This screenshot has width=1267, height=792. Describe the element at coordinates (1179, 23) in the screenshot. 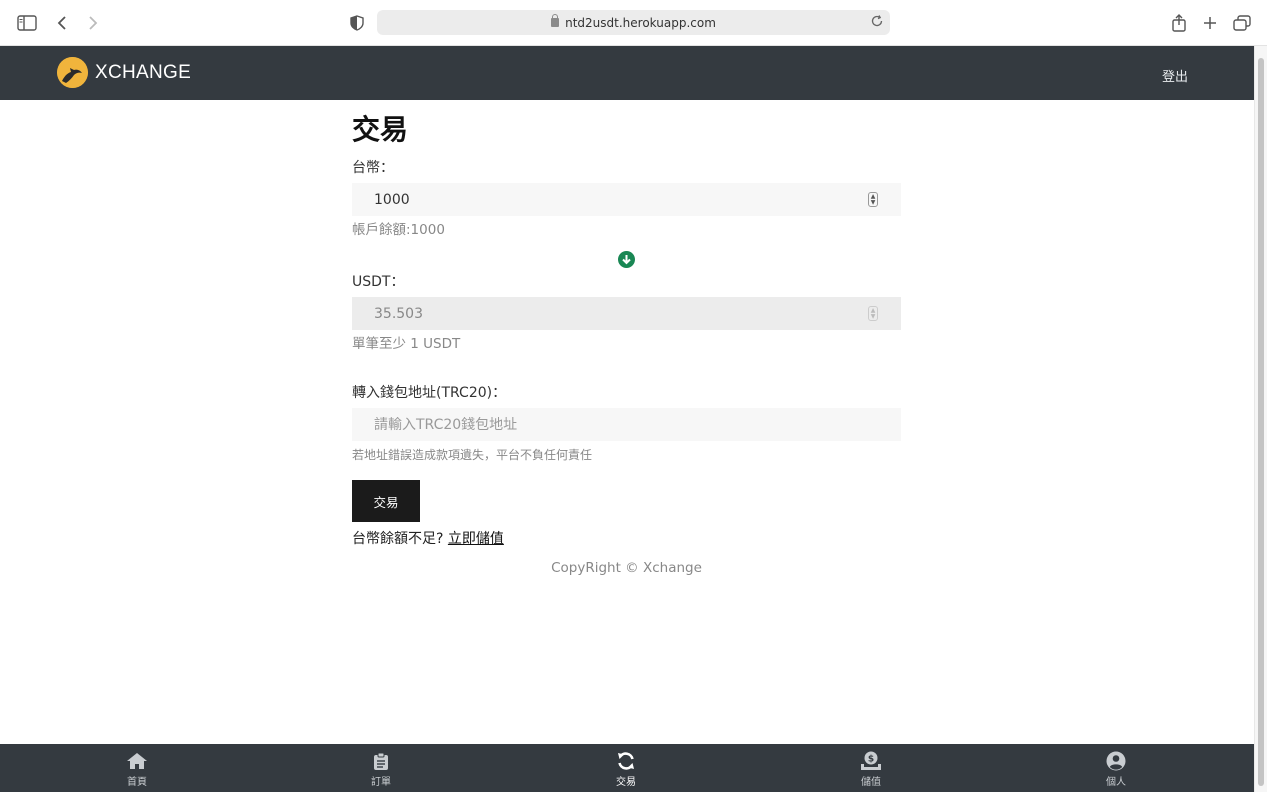

I see `share-icon` at that location.